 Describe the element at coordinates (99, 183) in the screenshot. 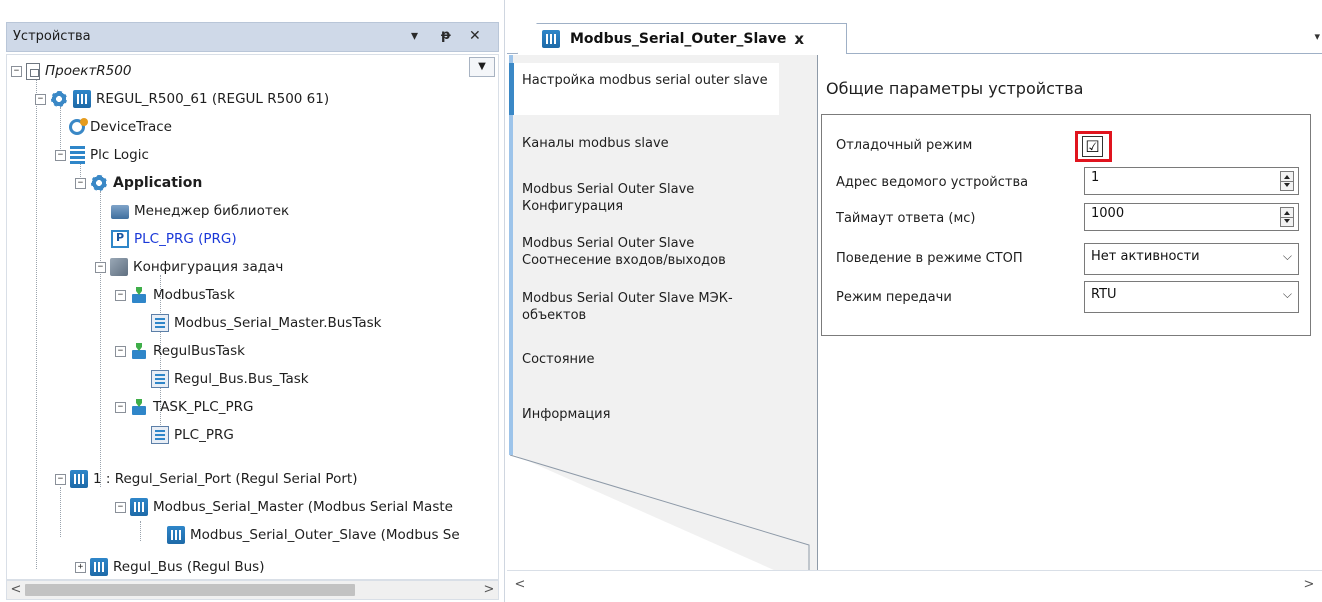

I see `application-gear-icon` at that location.